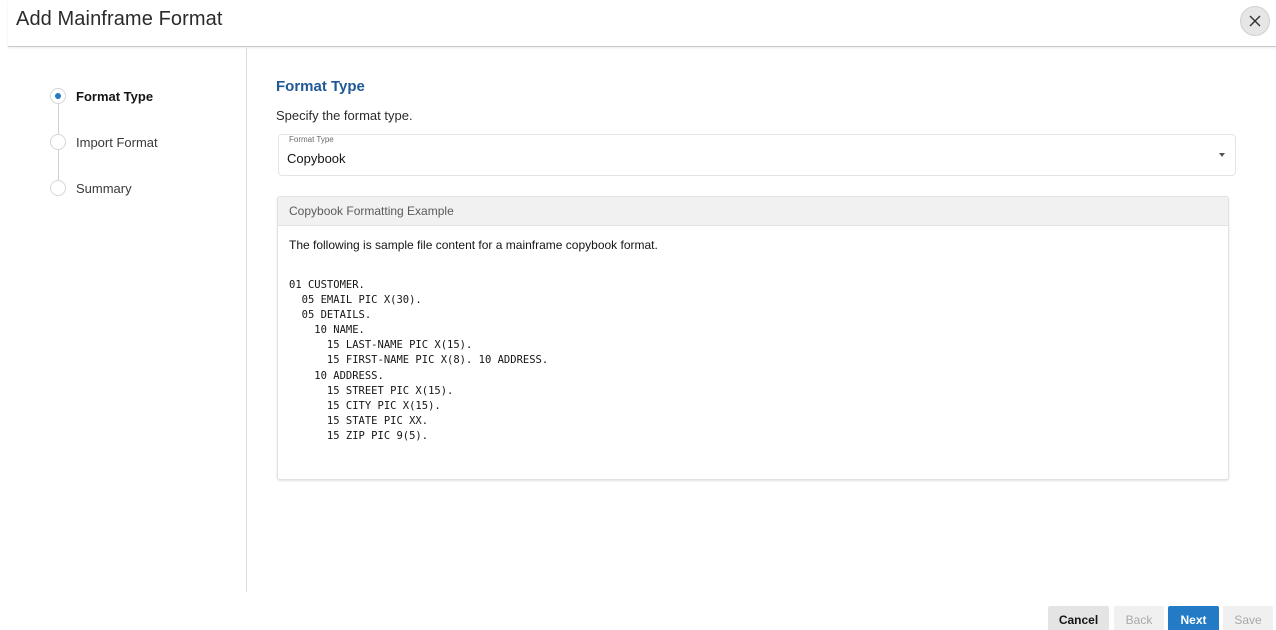 This screenshot has height=630, width=1276. What do you see at coordinates (115, 96) in the screenshot?
I see `step-label: Format Type` at bounding box center [115, 96].